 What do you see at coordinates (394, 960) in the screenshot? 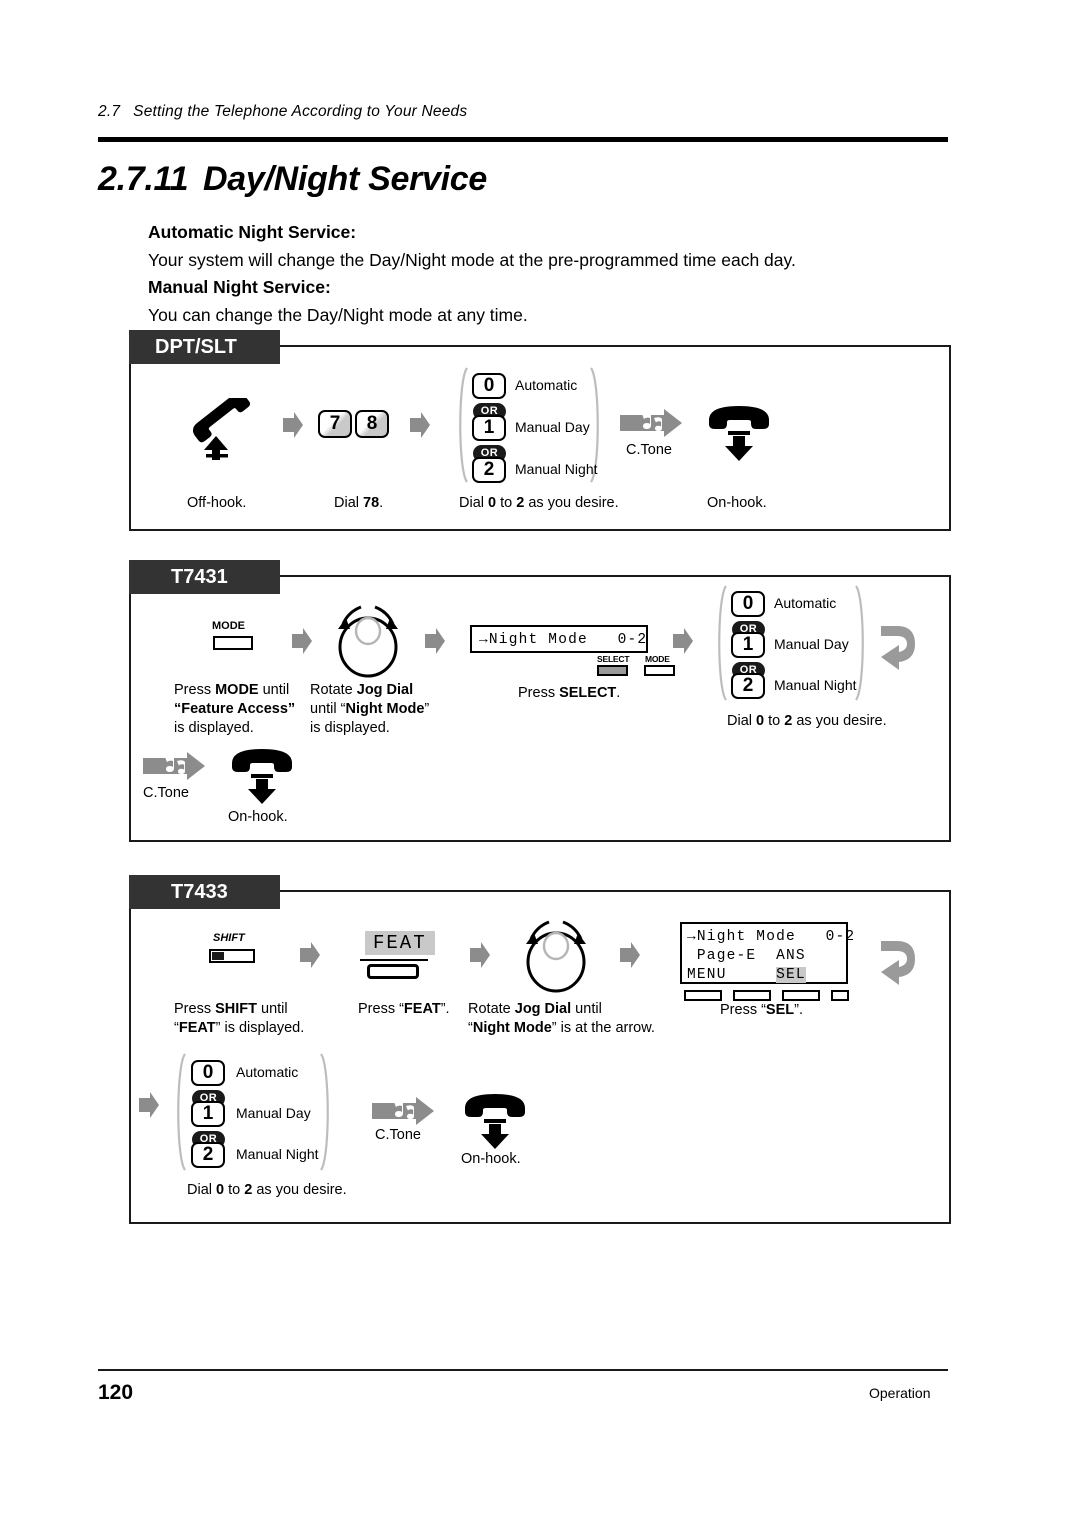
I see `feat-divider` at bounding box center [394, 960].